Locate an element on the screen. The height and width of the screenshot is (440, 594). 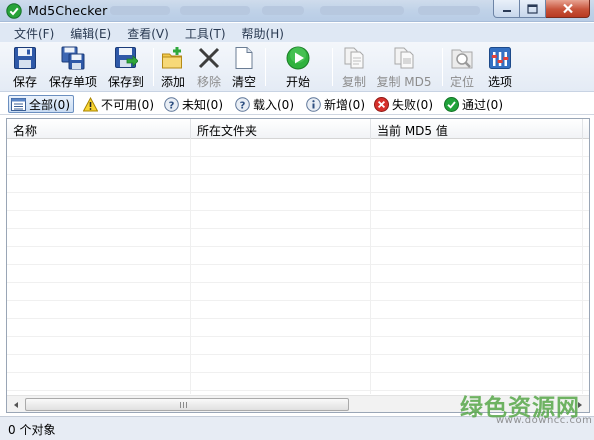
column-headers: 名称 所在文件夹 当前 MD5 值 is located at coordinates (298, 129).